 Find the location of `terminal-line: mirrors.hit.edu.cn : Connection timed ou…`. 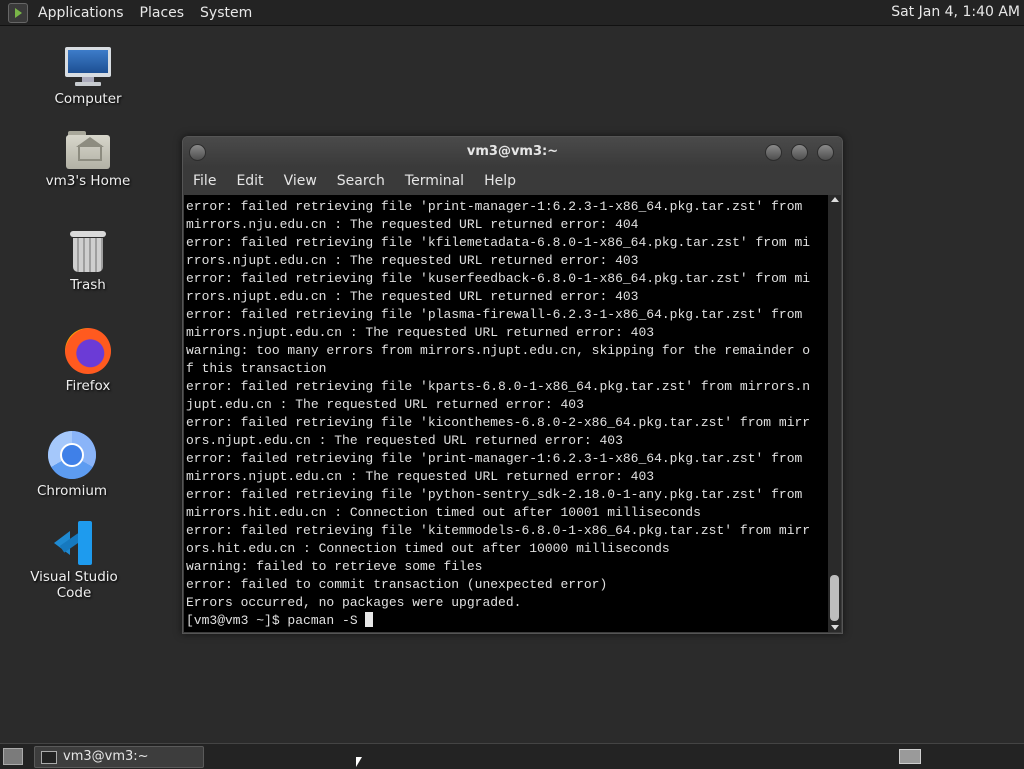

terminal-line: mirrors.hit.edu.cn : Connection timed ou… is located at coordinates (443, 512).